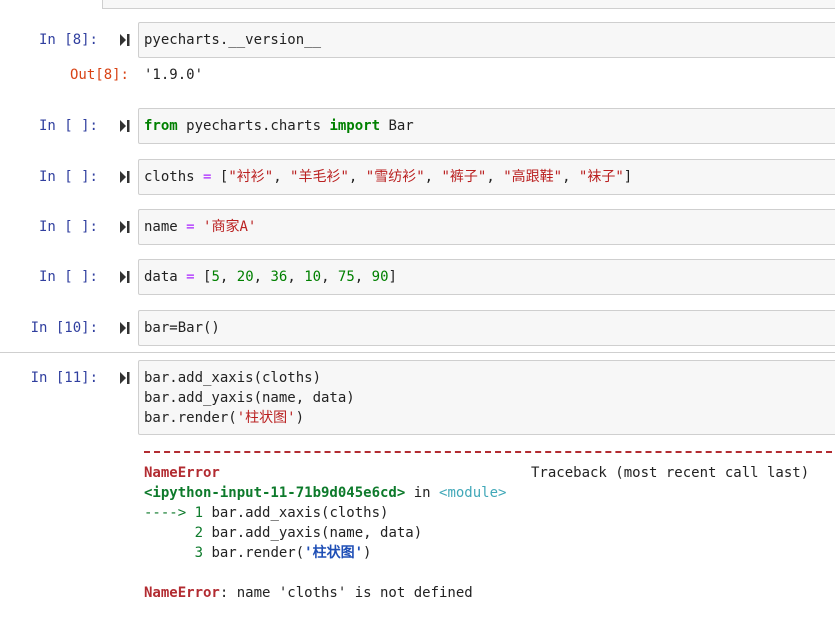 Image resolution: width=835 pixels, height=636 pixels. Describe the element at coordinates (266, 418) in the screenshot. I see `string-arg: '柱状图'` at that location.